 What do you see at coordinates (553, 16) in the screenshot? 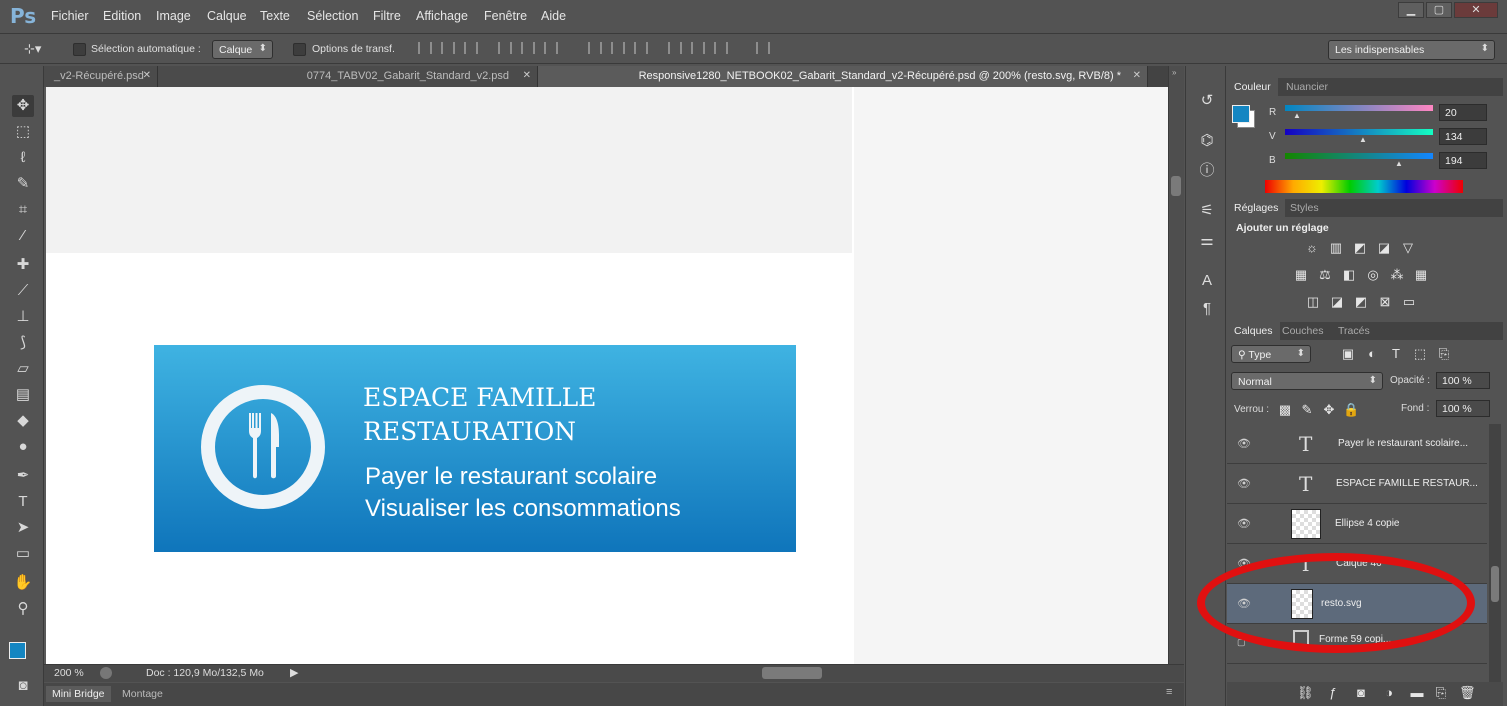
I see `menu-aide: Aide` at bounding box center [553, 16].